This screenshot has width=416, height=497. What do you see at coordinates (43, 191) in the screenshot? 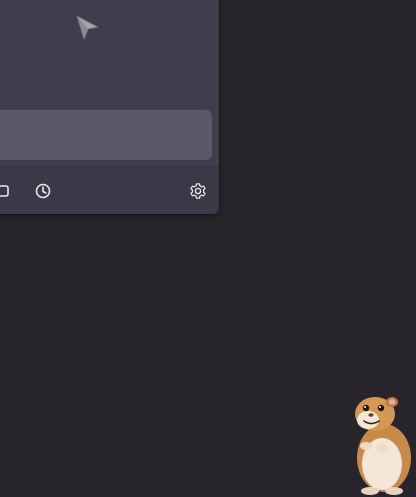
I see `history-icon` at bounding box center [43, 191].